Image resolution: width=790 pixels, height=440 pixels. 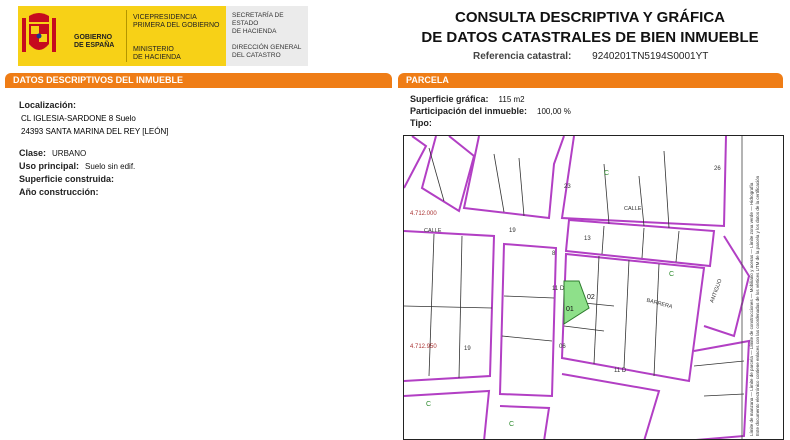 I want to click on superficie-grafica-row: Superficie gráfica: 115 m2, so click(x=467, y=99).